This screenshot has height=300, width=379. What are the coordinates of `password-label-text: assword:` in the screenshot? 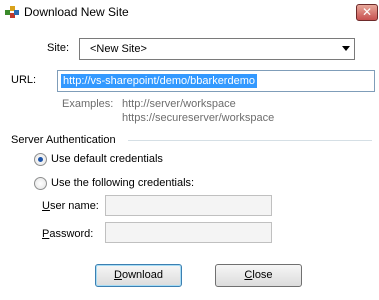 It's located at (71, 234).